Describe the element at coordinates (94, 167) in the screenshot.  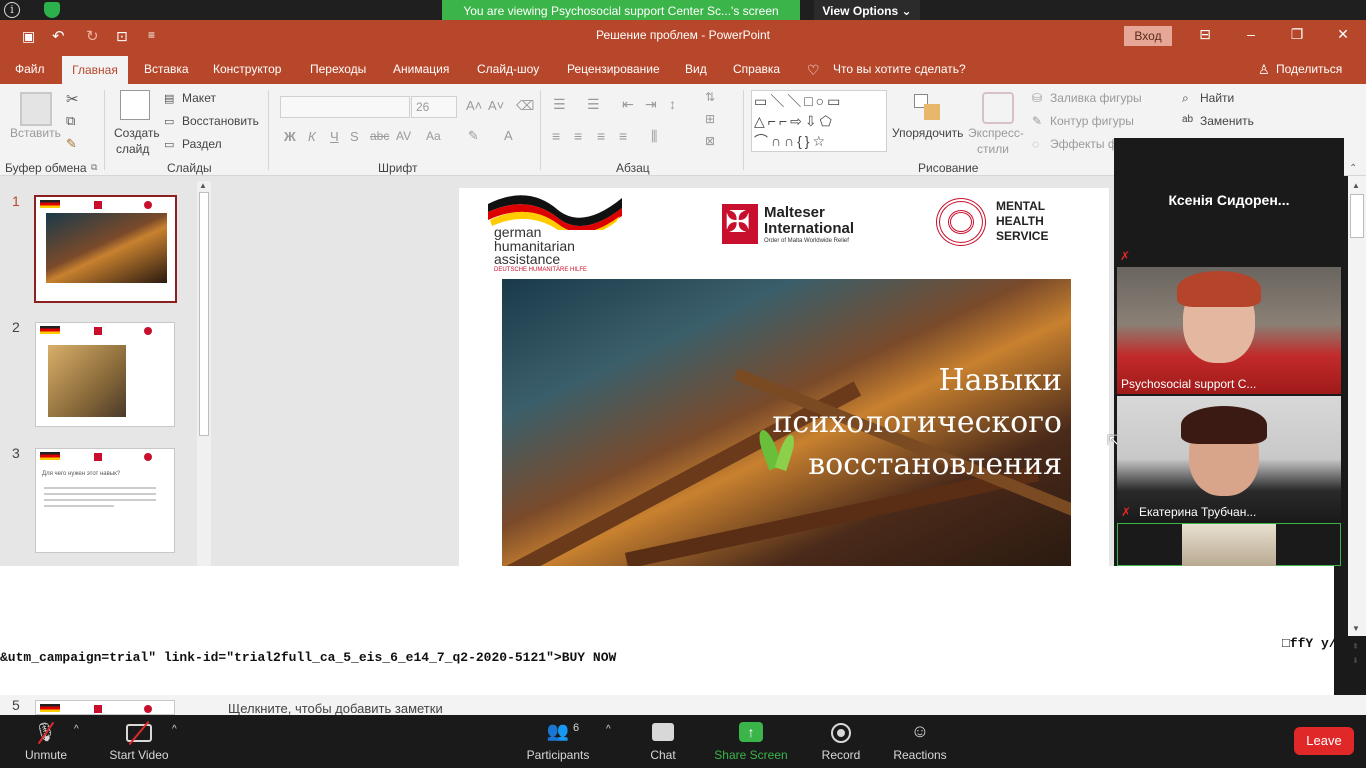
I see `dialog-launcher-icon: ⧉` at that location.